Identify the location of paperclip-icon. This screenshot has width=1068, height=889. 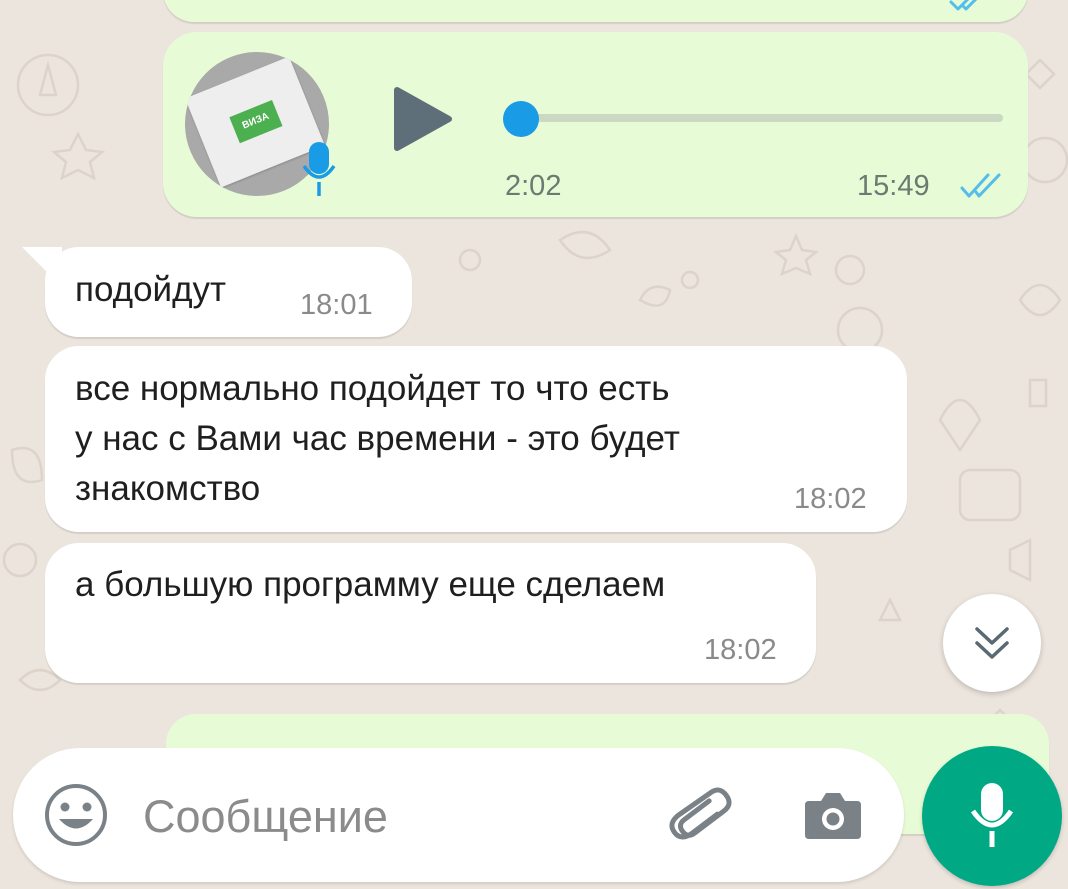
(702, 816).